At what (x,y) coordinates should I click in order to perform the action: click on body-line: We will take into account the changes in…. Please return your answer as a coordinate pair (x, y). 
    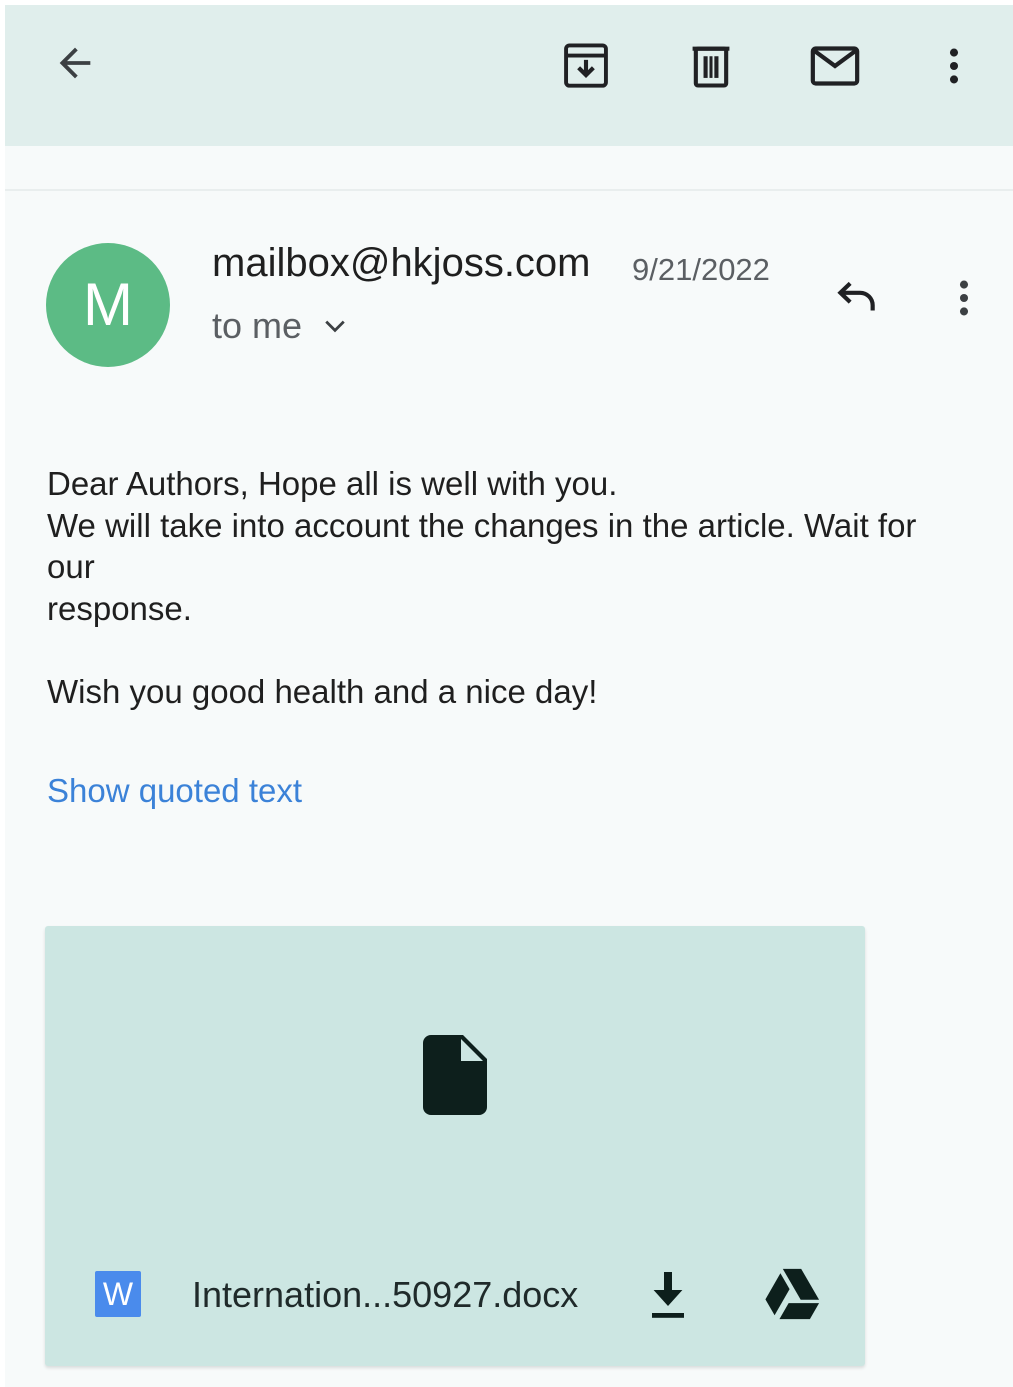
    Looking at the image, I should click on (482, 546).